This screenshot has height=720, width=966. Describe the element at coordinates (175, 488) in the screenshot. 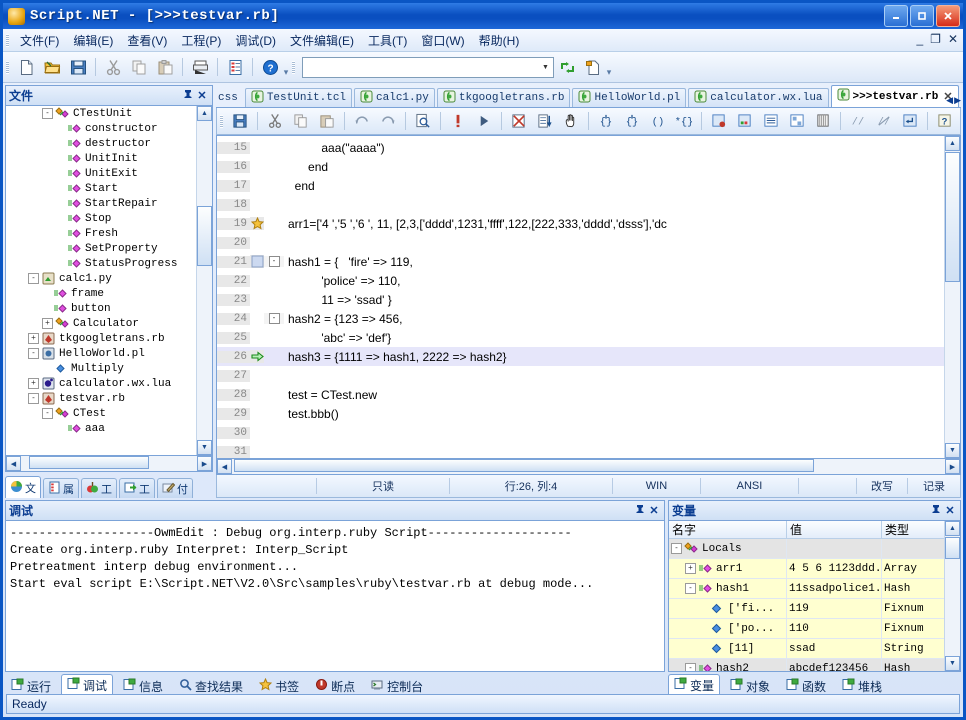

I see `left-dock-tab-4: 付` at that location.